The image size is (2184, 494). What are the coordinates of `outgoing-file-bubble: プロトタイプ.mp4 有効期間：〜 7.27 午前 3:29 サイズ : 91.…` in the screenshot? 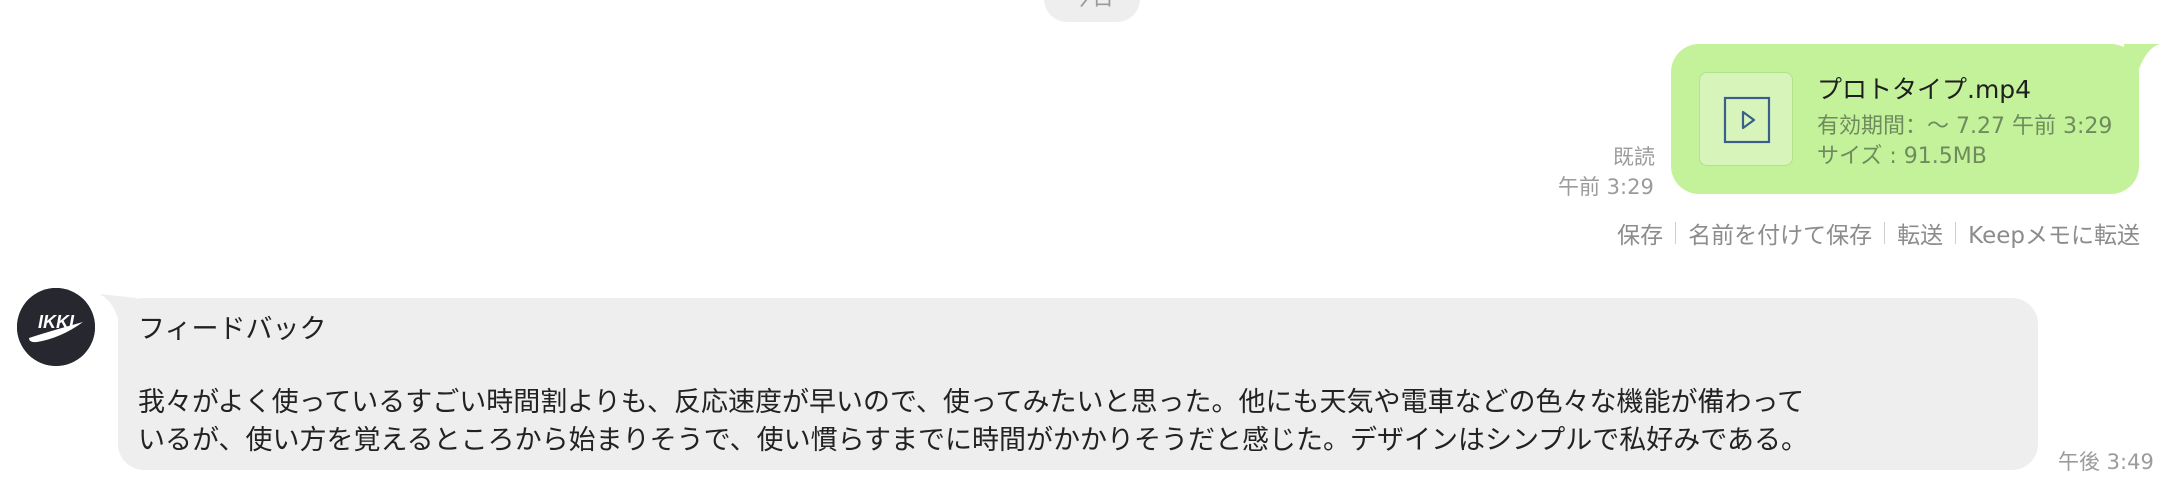 It's located at (1905, 119).